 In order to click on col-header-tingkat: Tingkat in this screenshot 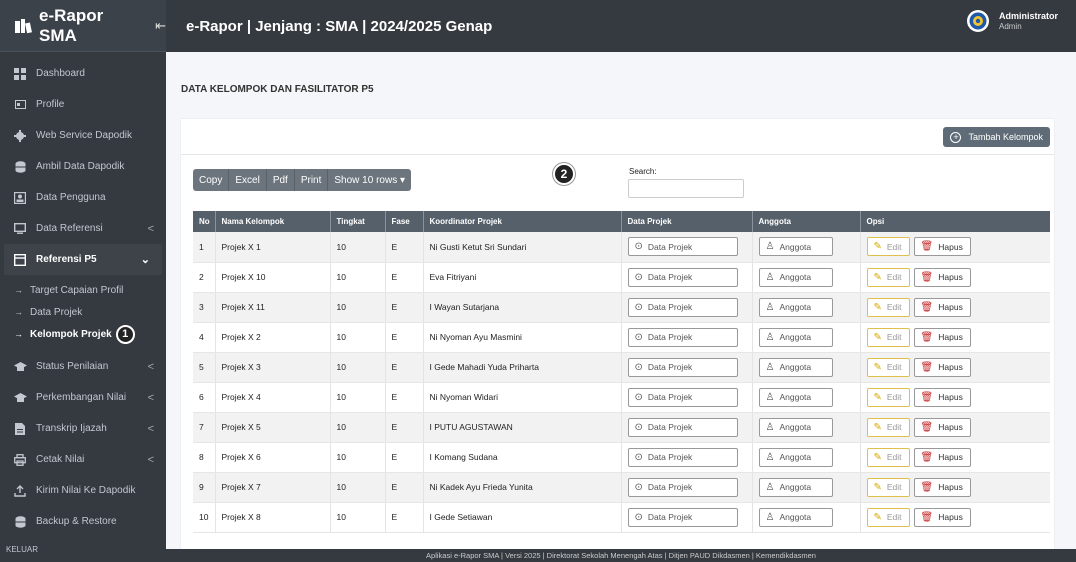, I will do `click(358, 221)`.